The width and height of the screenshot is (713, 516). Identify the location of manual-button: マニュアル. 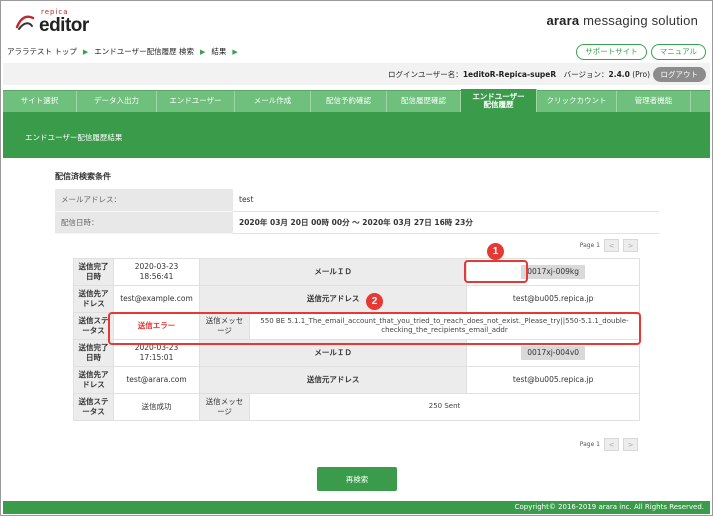
(678, 52).